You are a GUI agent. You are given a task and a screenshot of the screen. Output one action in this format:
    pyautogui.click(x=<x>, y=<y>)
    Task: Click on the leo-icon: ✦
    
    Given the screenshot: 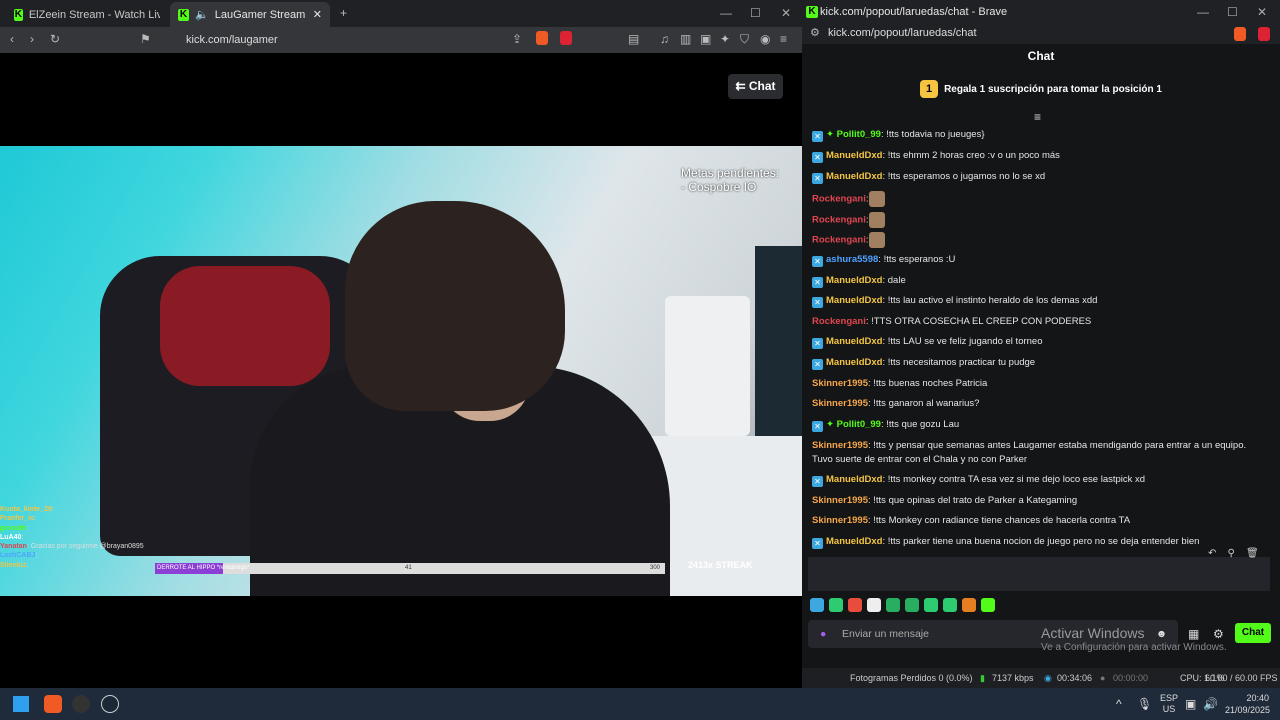 What is the action you would take?
    pyautogui.click(x=725, y=39)
    